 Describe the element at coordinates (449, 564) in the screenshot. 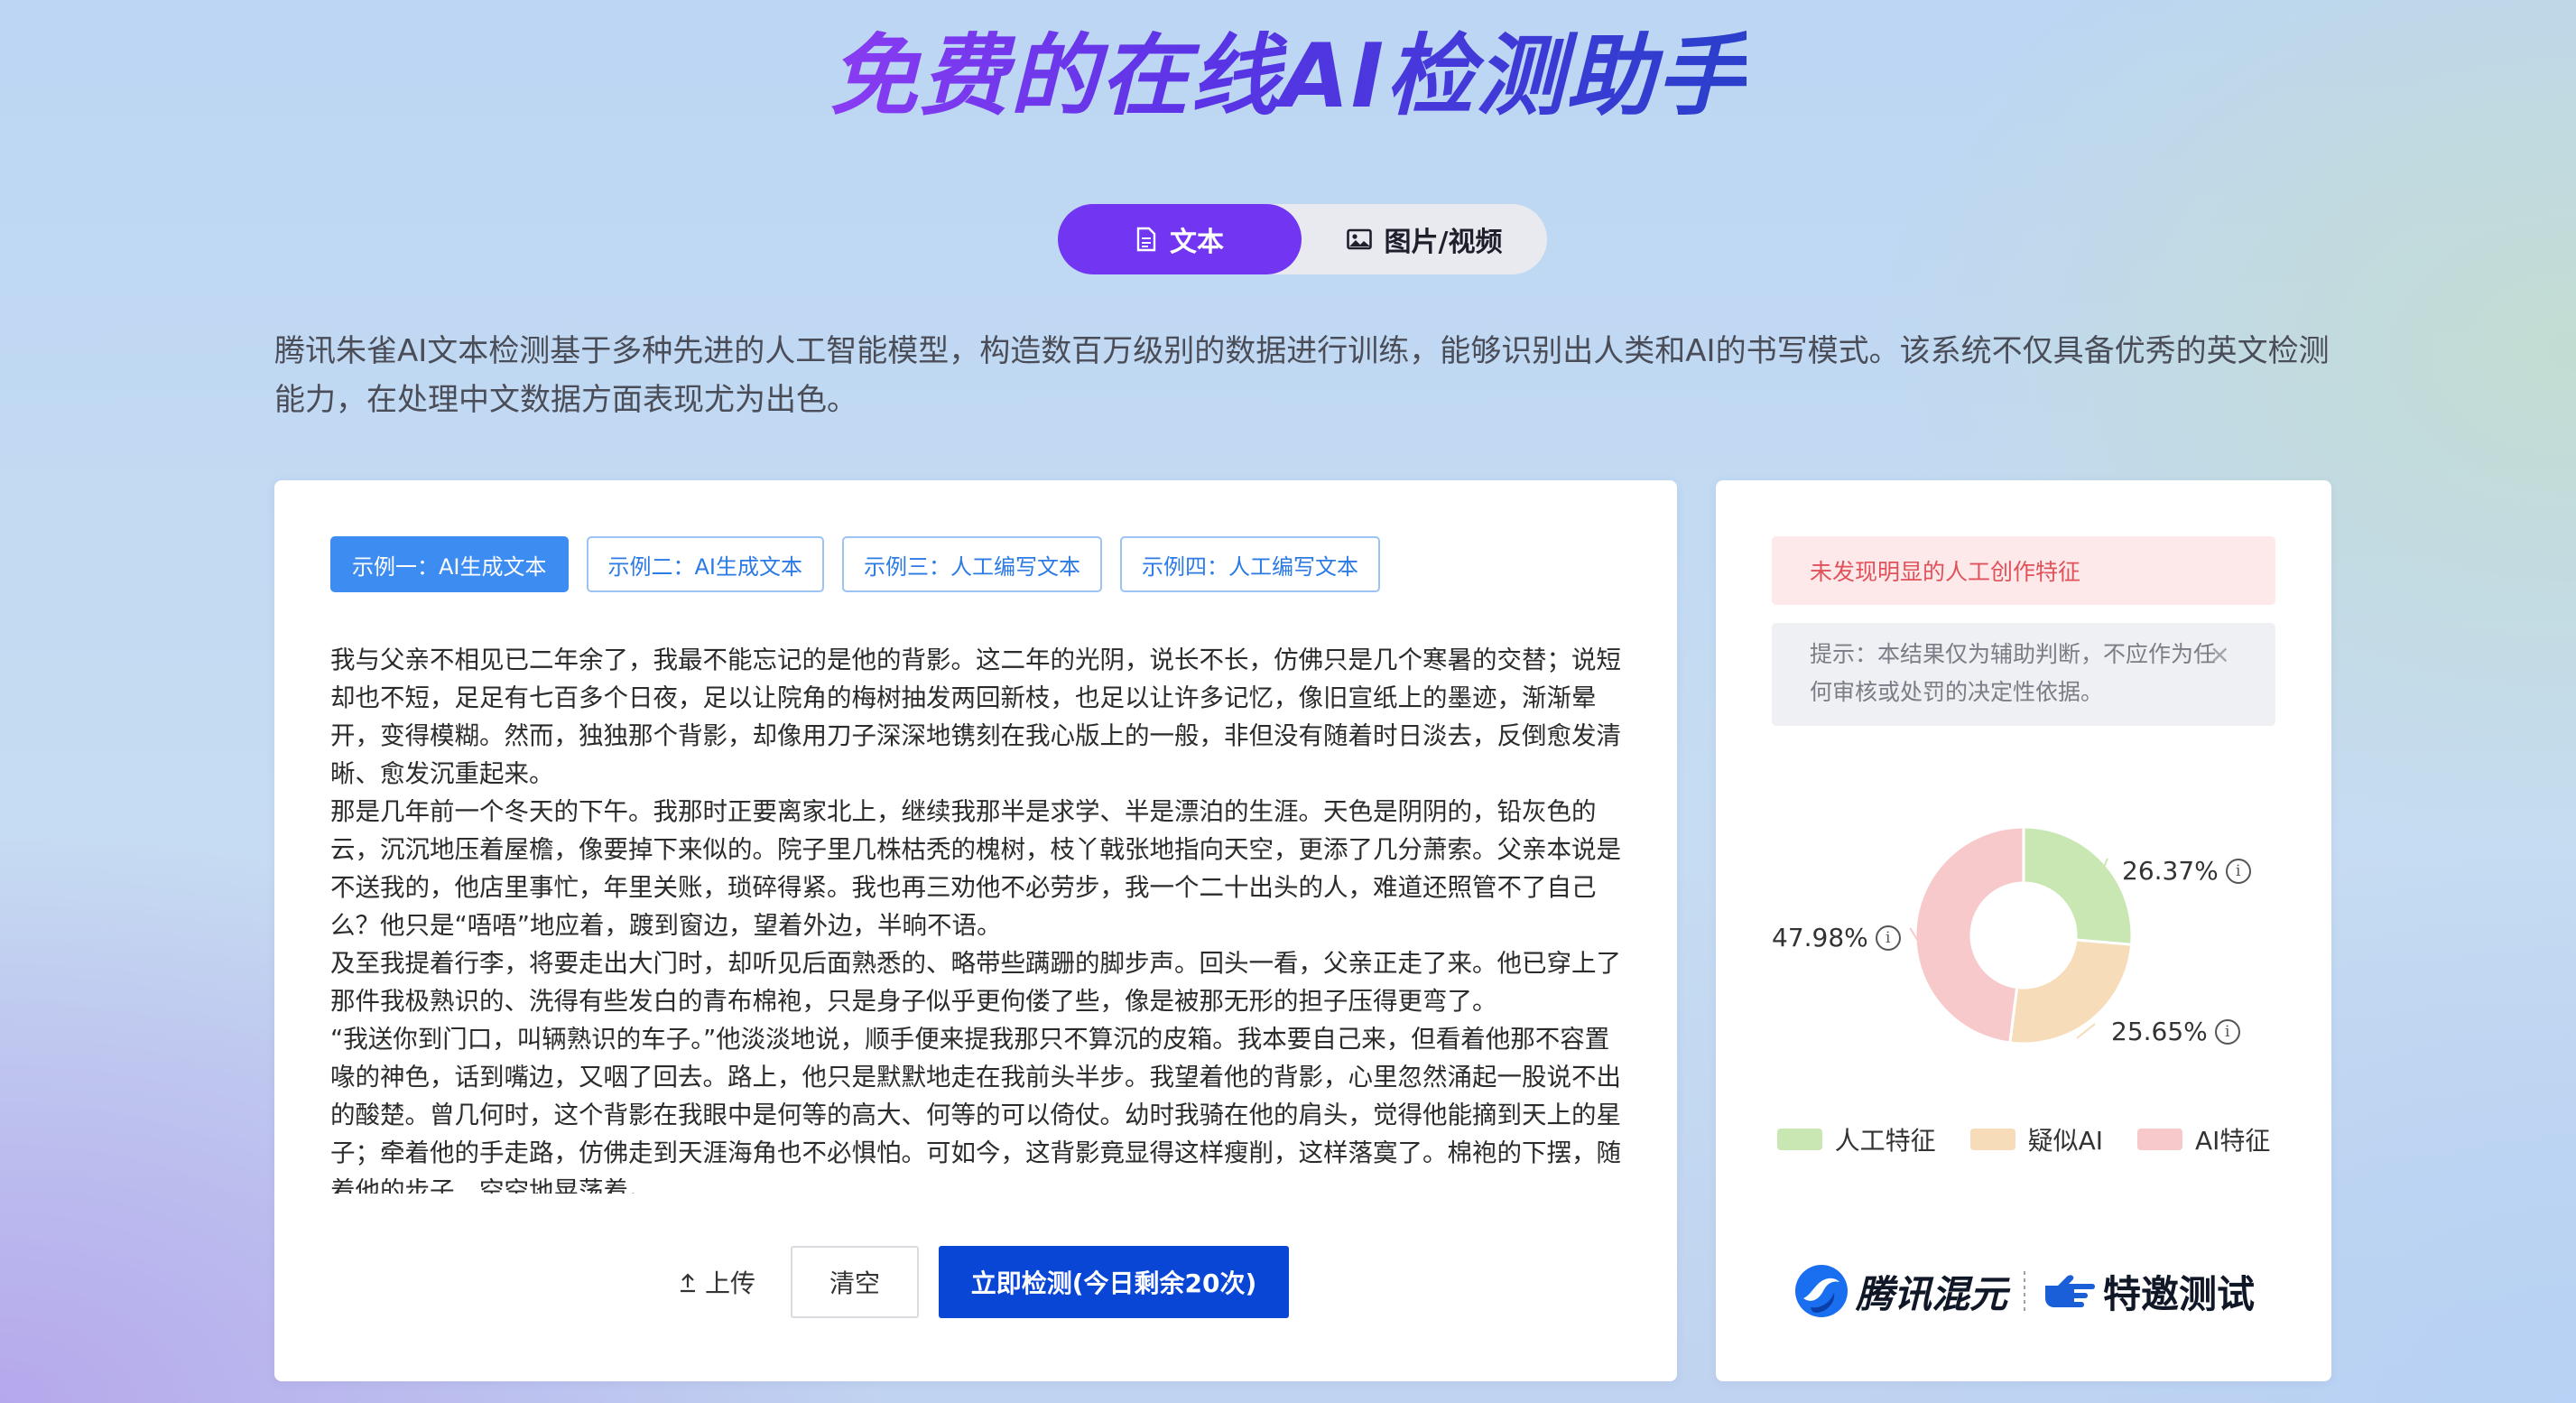

I see `example-1-button: 示例一：AI生成文本` at that location.